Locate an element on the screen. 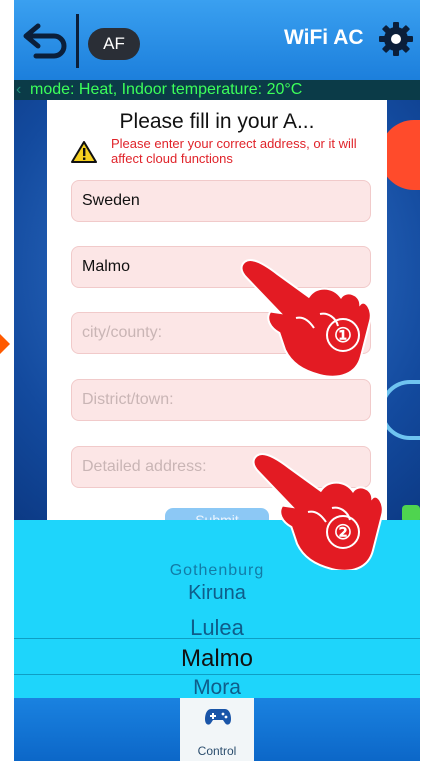 This screenshot has width=427, height=761. edge-arrow-marker is located at coordinates (5, 344).